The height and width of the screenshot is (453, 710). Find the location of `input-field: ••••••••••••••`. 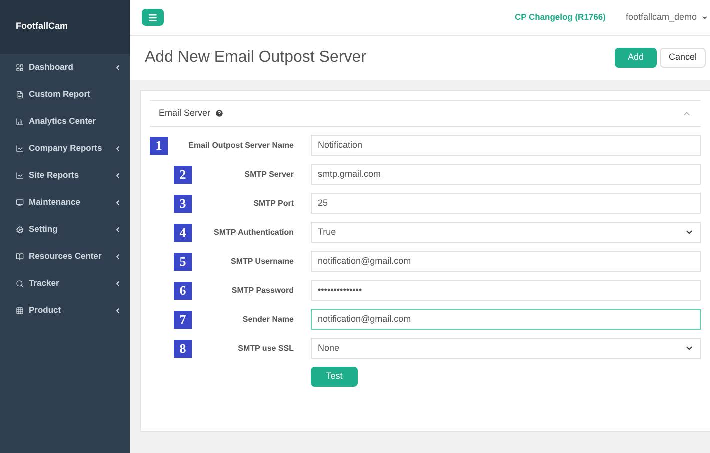

input-field: •••••••••••••• is located at coordinates (506, 290).